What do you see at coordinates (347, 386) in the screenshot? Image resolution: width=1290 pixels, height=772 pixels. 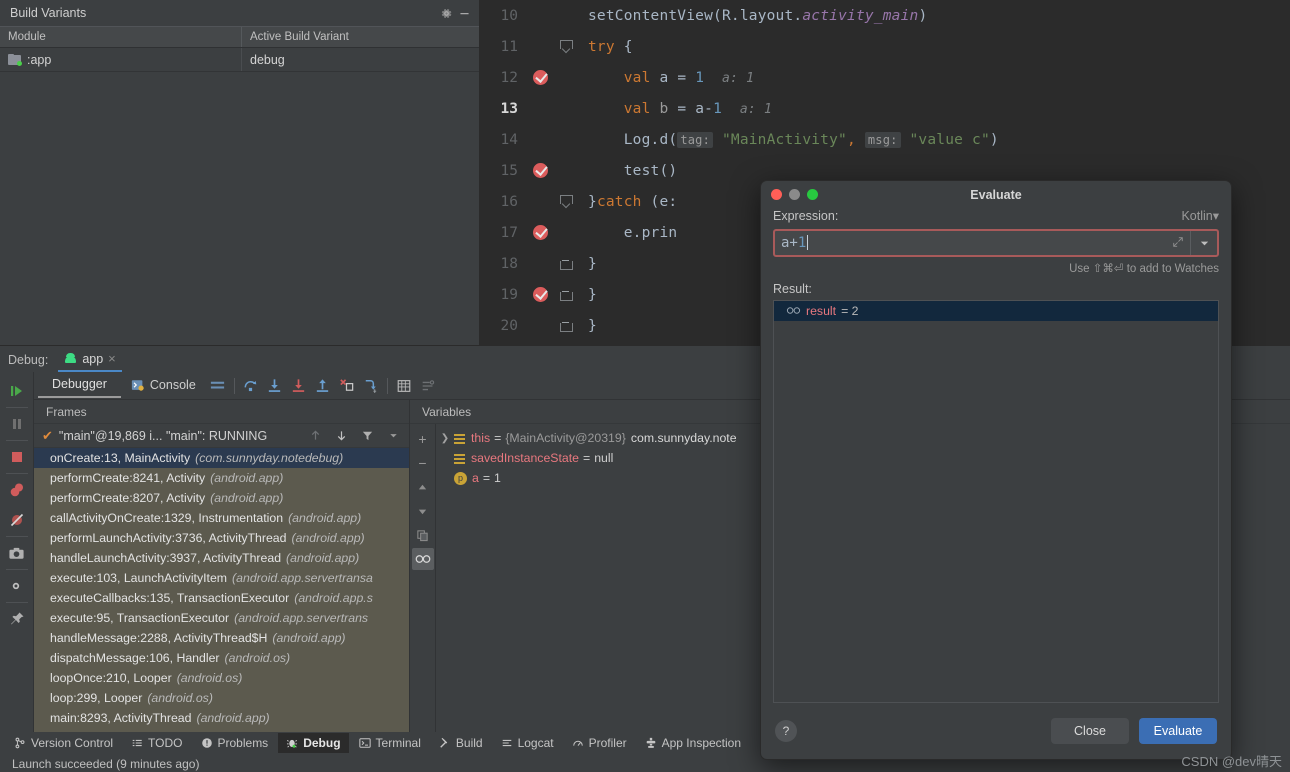 I see `run-to-cursor-icon` at bounding box center [347, 386].